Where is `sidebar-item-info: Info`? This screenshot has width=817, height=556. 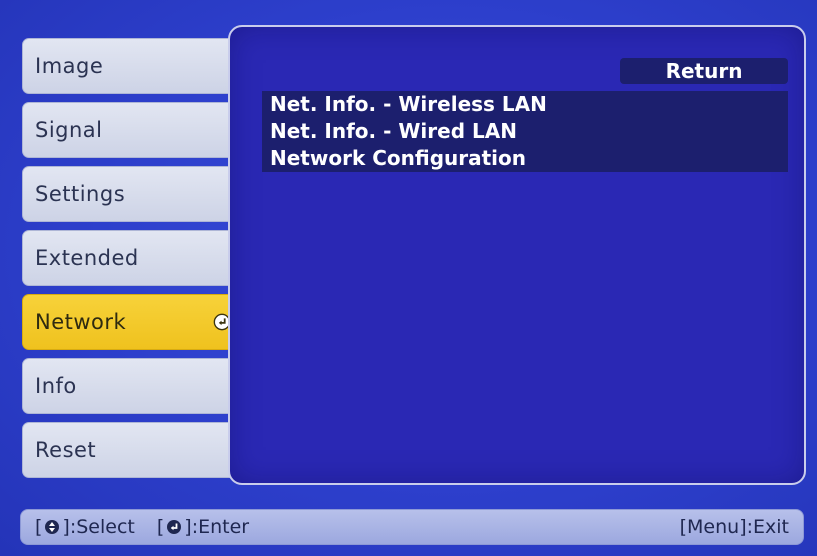 sidebar-item-info: Info is located at coordinates (128, 386).